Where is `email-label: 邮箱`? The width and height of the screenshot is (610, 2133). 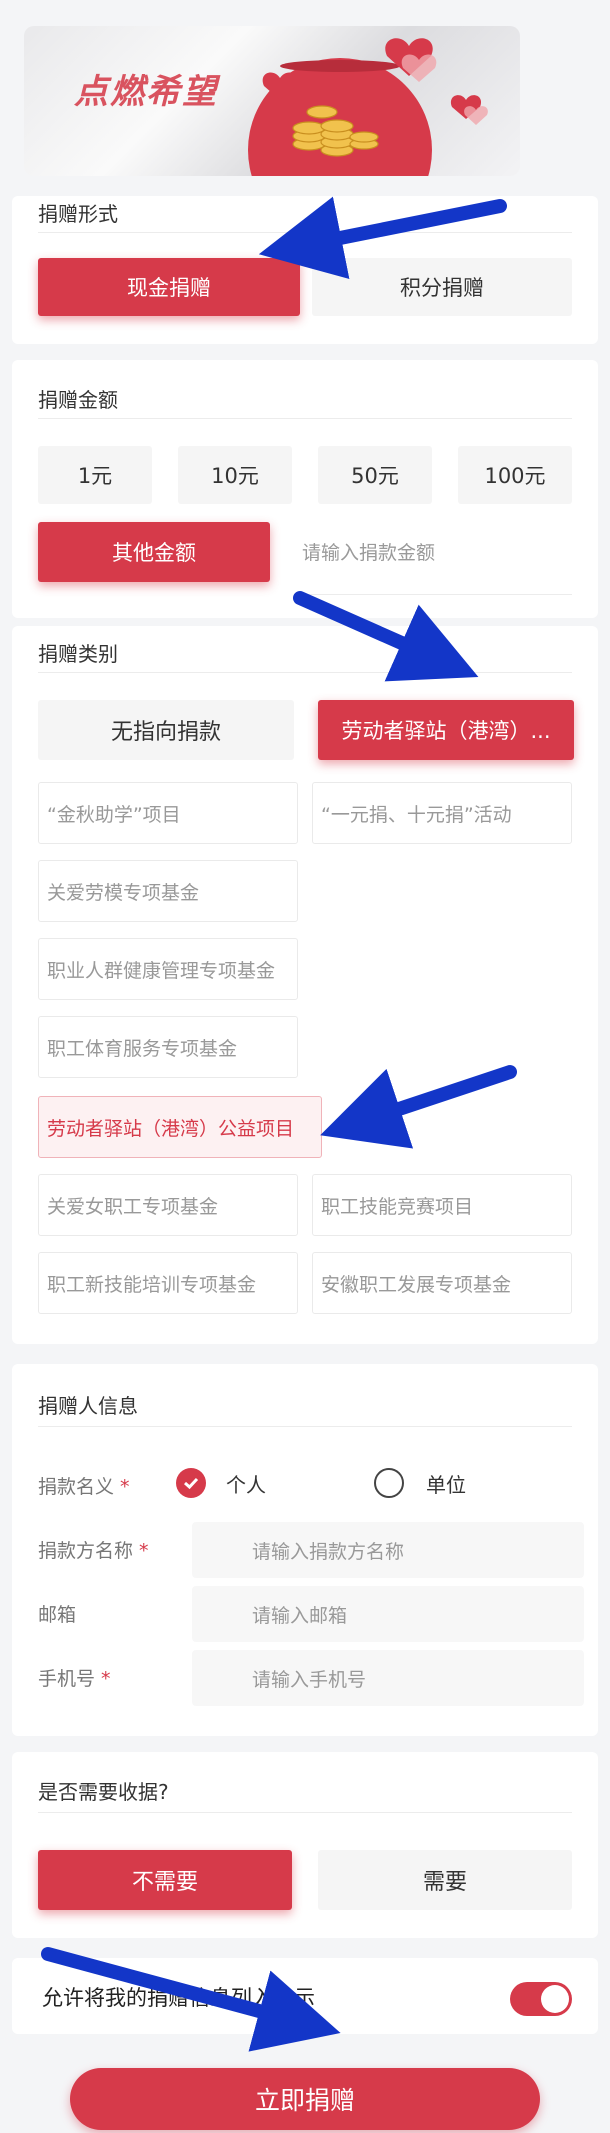
email-label: 邮箱 is located at coordinates (57, 1615).